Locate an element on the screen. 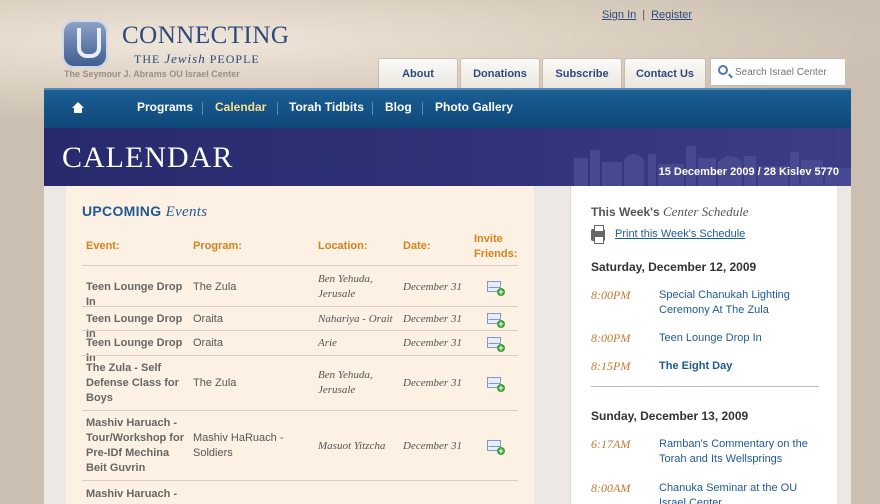 The width and height of the screenshot is (880, 504). event-name: The Zula - Self Defense Class for Boys is located at coordinates (138, 383).